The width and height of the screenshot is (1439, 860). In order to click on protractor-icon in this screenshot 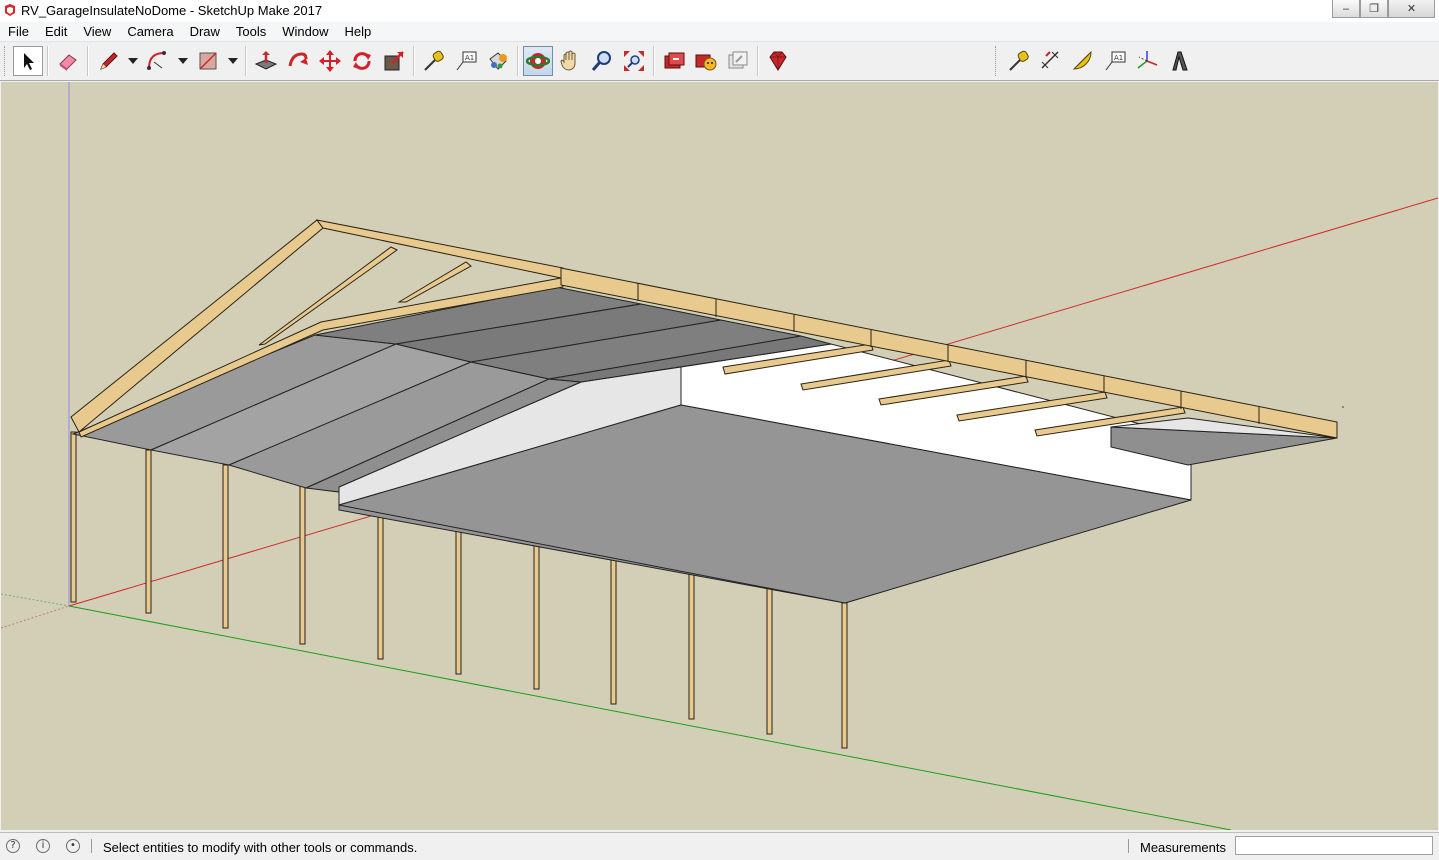, I will do `click(1082, 60)`.